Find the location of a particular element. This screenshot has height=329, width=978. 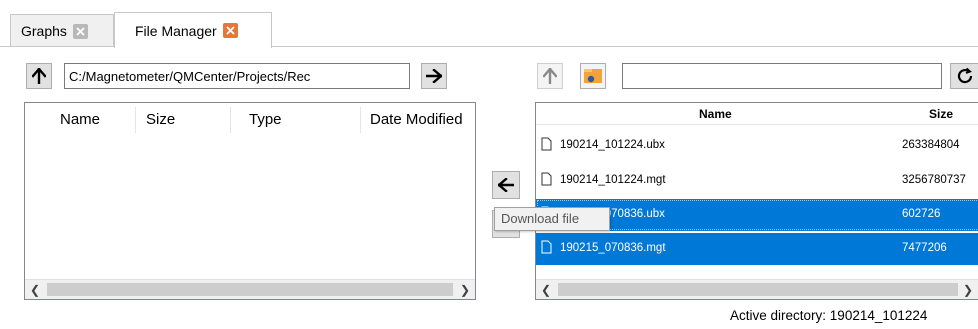

list-item: 190215_070836.mgt 7477206 is located at coordinates (757, 249).